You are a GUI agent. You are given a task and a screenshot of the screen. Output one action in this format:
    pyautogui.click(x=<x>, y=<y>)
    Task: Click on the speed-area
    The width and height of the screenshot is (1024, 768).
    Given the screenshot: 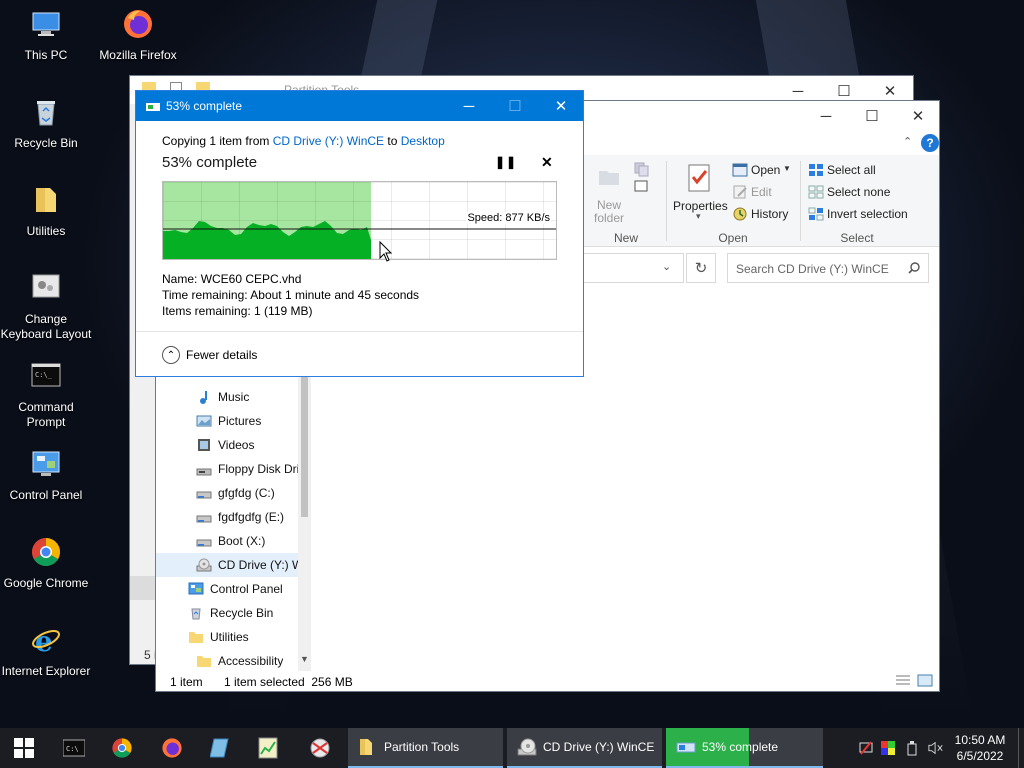 What is the action you would take?
    pyautogui.click(x=267, y=239)
    